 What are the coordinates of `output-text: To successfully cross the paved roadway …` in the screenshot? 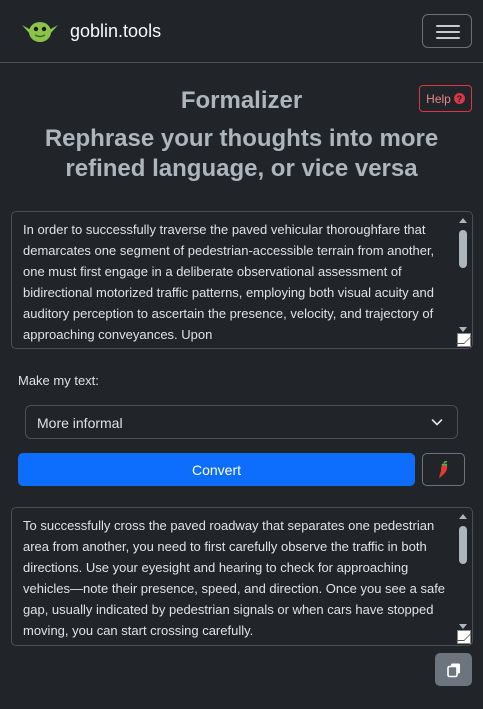 It's located at (234, 578).